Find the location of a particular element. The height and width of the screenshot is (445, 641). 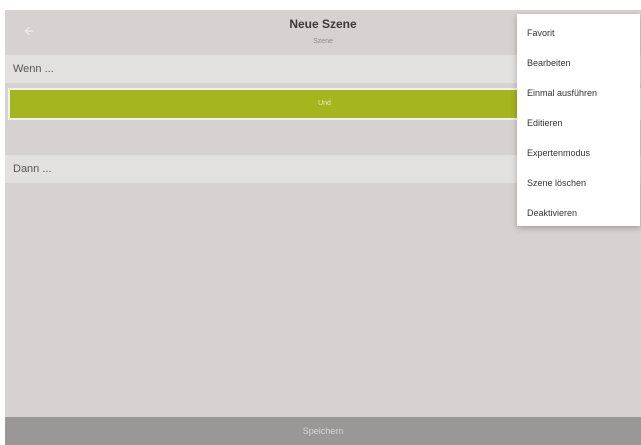

save-button: Speichern is located at coordinates (323, 431).